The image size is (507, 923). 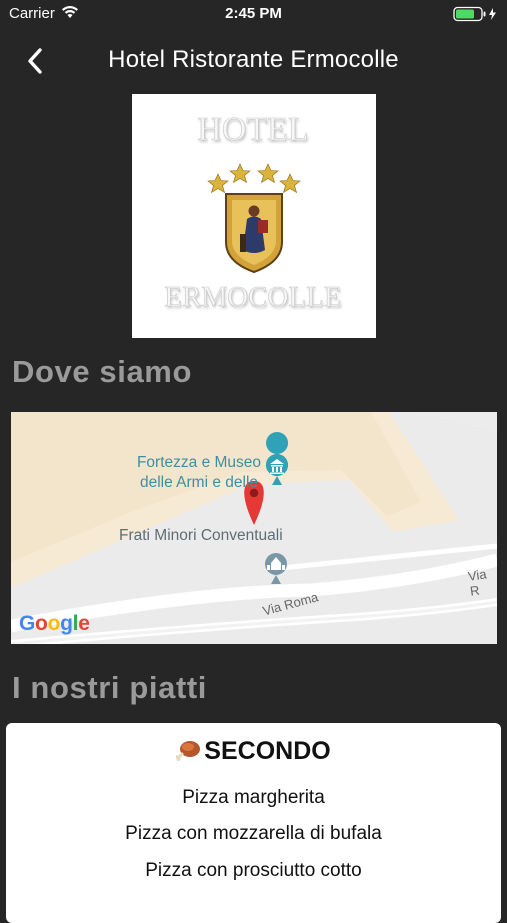 I want to click on navigation-bar: Hotel Ristorante Ermocolle, so click(x=253, y=60).